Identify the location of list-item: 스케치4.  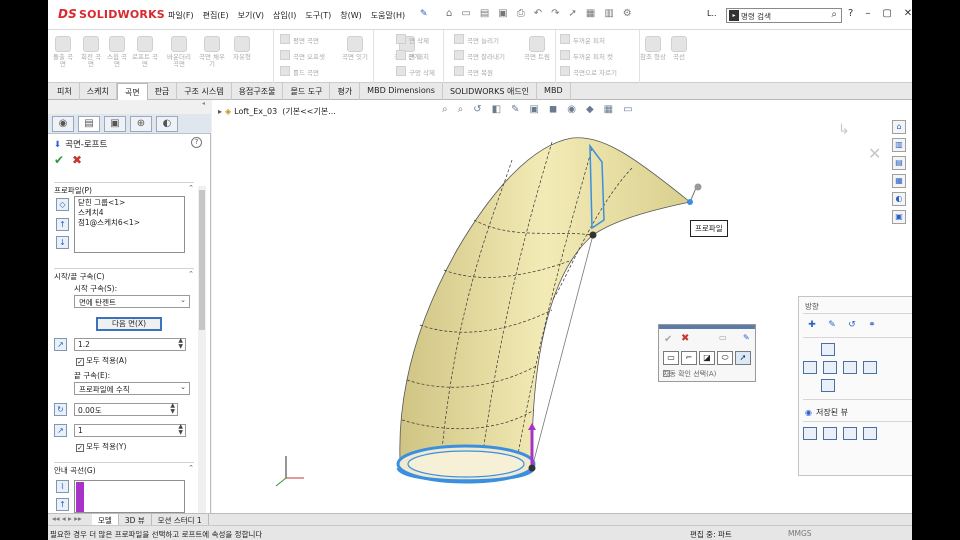
(129, 213).